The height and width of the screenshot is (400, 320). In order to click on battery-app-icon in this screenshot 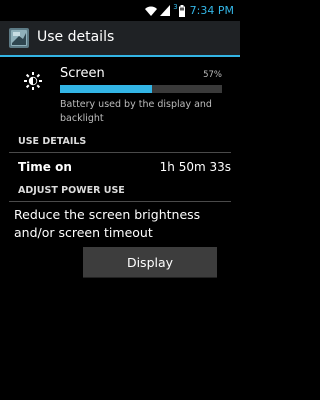, I will do `click(19, 38)`.